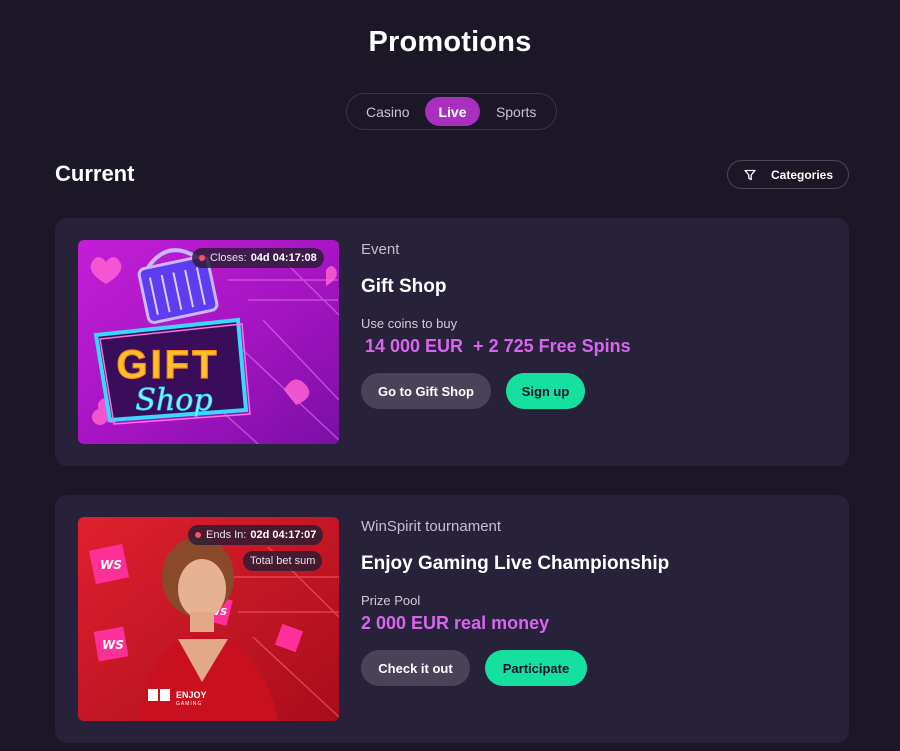 This screenshot has width=900, height=751. Describe the element at coordinates (431, 526) in the screenshot. I see `promotion-category: WinSpirit tournament` at that location.